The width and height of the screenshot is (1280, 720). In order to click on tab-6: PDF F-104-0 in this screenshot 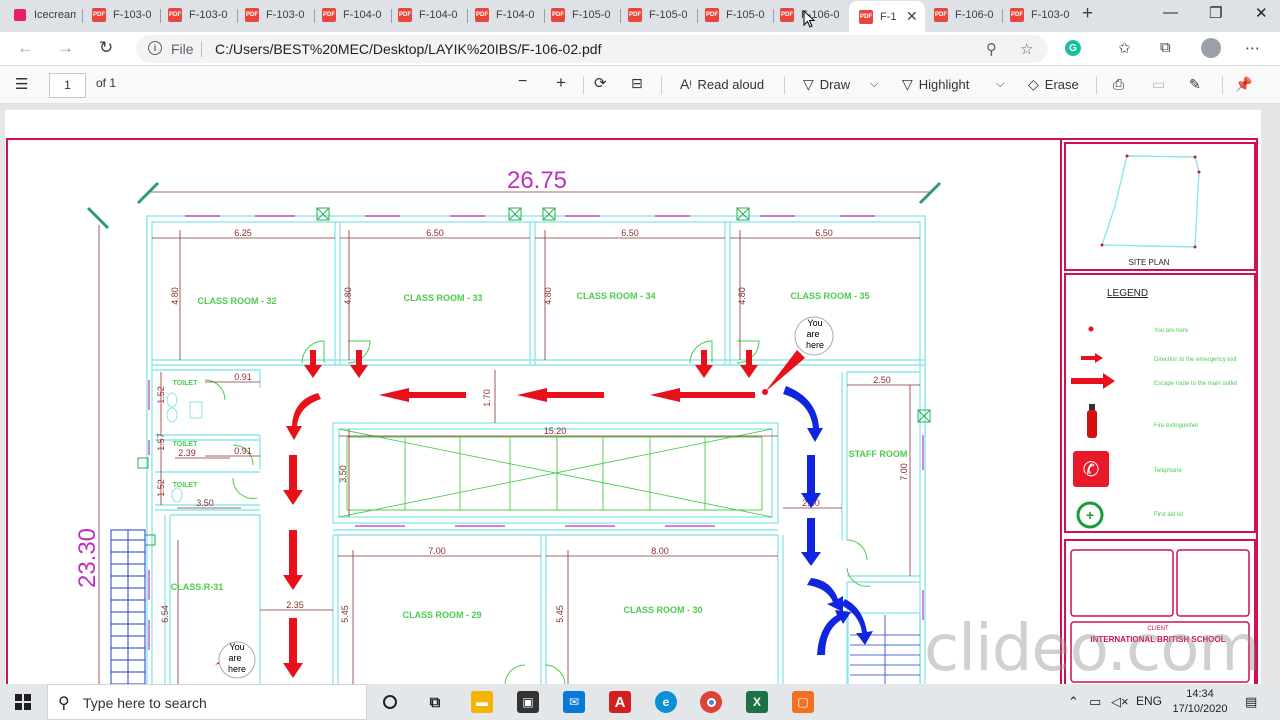, I will do `click(506, 15)`.